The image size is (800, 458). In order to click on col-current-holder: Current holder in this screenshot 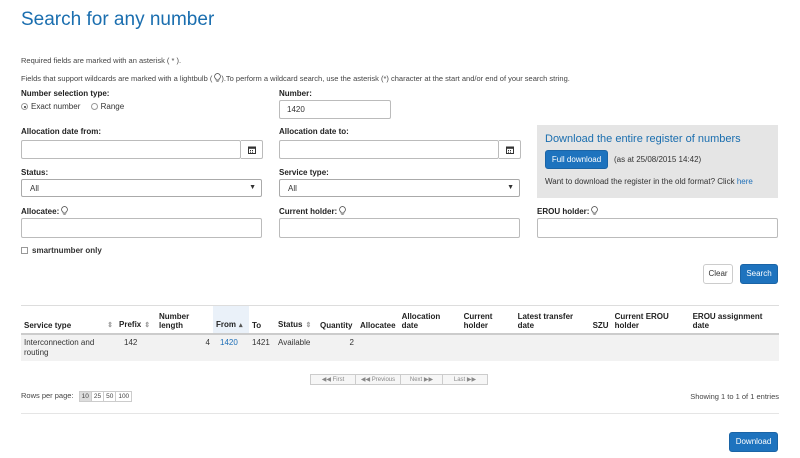, I will do `click(487, 320)`.